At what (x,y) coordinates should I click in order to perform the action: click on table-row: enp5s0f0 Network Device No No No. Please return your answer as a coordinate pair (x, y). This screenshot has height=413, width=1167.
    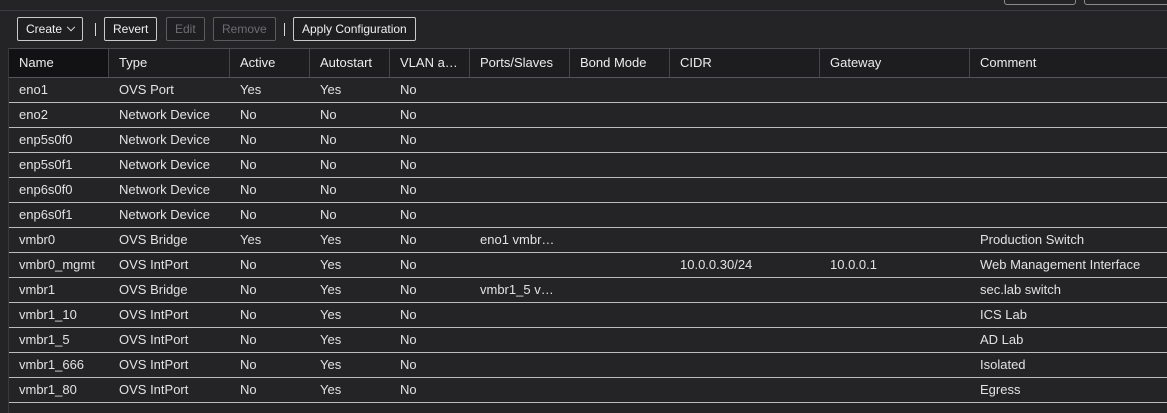
    Looking at the image, I should click on (588, 140).